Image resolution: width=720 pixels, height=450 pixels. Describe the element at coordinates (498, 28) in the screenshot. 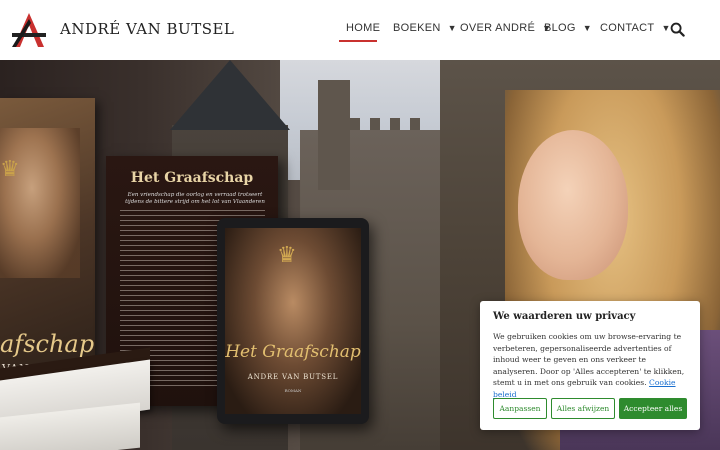

I see `nav-label: OVER ANDRÉ` at that location.